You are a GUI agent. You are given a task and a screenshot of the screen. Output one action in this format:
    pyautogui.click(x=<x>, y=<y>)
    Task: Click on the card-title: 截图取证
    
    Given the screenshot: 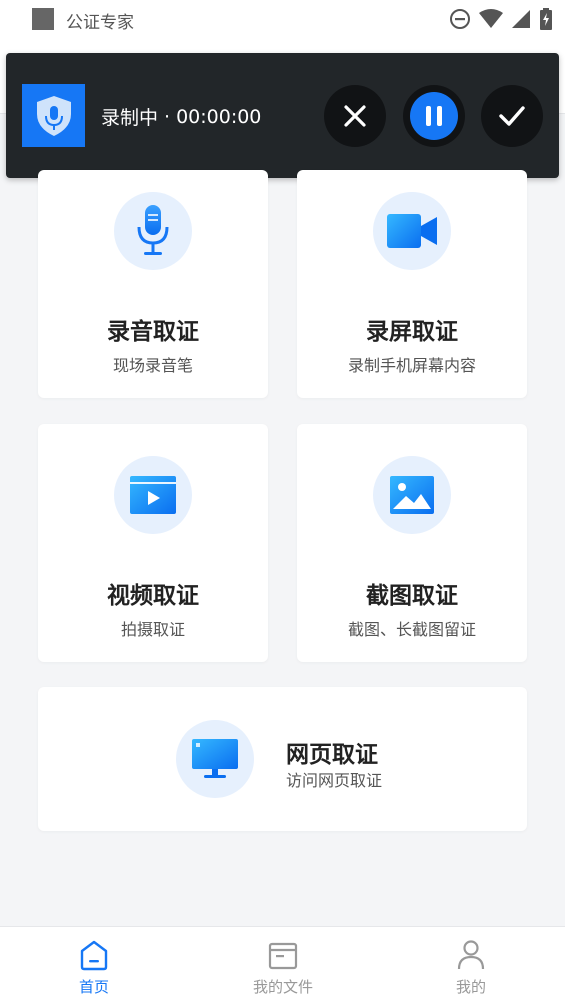 What is the action you would take?
    pyautogui.click(x=412, y=596)
    